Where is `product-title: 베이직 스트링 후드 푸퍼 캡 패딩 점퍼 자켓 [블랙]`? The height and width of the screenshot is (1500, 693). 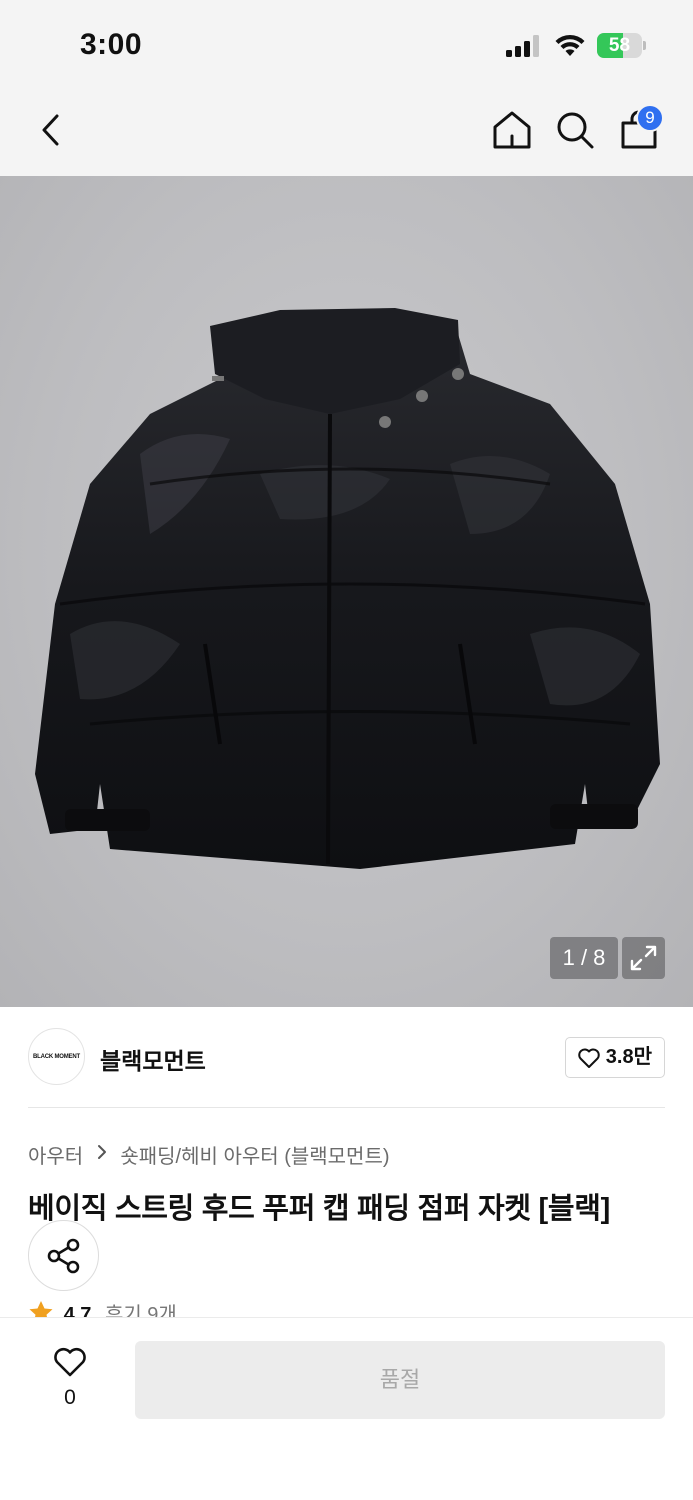
product-title: 베이직 스트링 후드 푸퍼 캡 패딩 점퍼 자켓 [블랙] is located at coordinates (319, 1209).